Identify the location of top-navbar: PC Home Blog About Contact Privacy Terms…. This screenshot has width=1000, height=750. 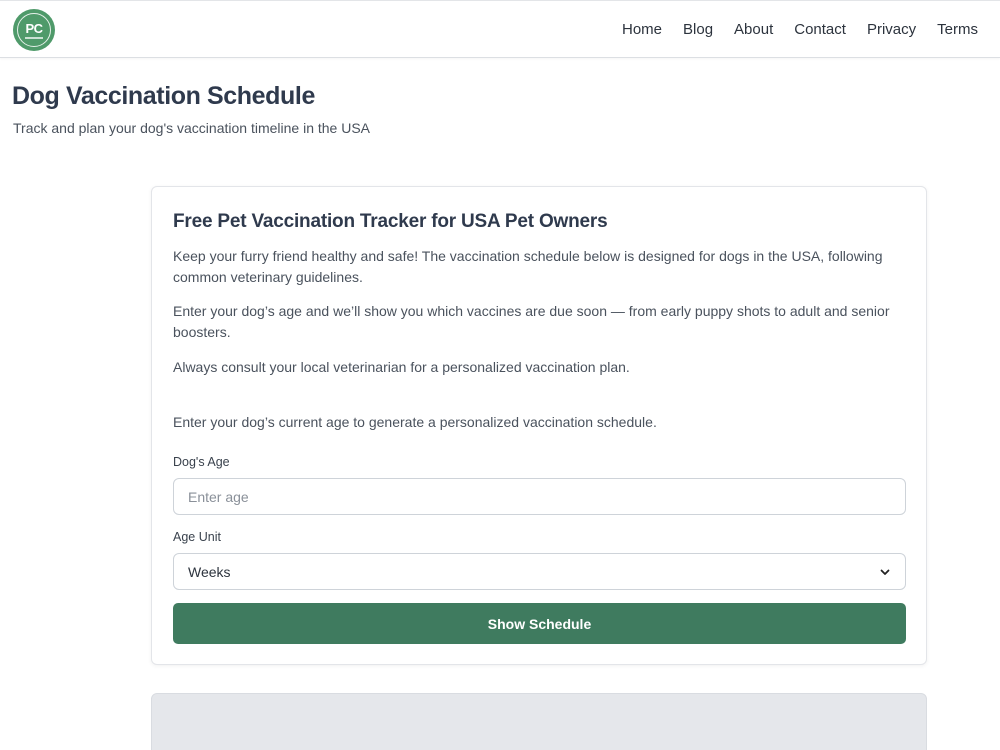
(500, 29).